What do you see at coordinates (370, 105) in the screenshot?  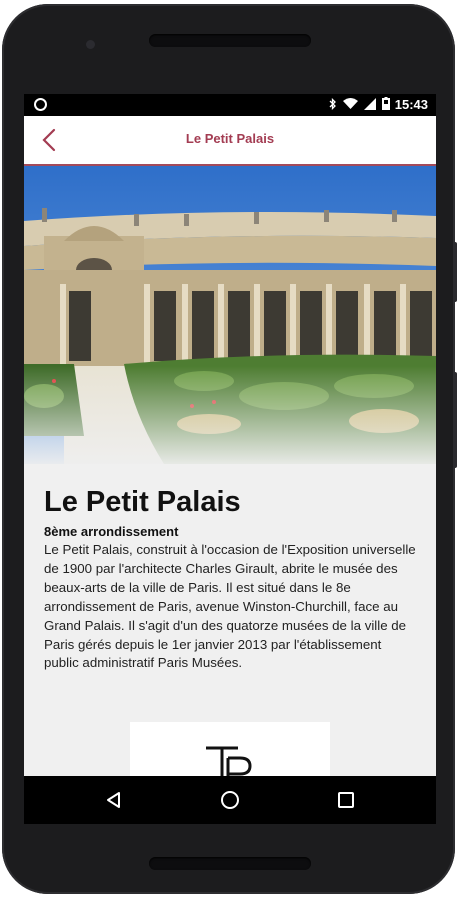 I see `signal-icon` at bounding box center [370, 105].